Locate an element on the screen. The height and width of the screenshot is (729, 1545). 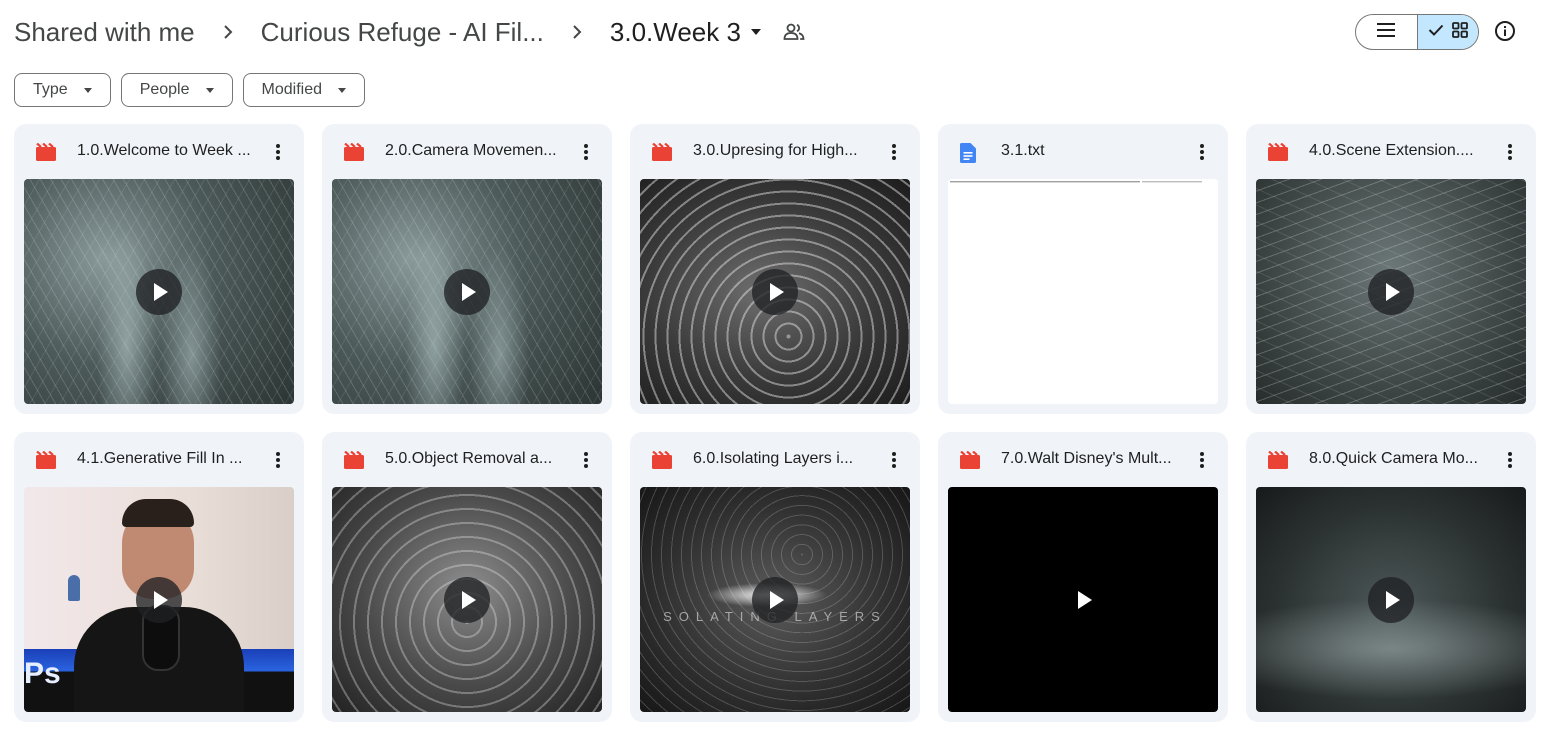
shared-people-icon is located at coordinates (794, 32).